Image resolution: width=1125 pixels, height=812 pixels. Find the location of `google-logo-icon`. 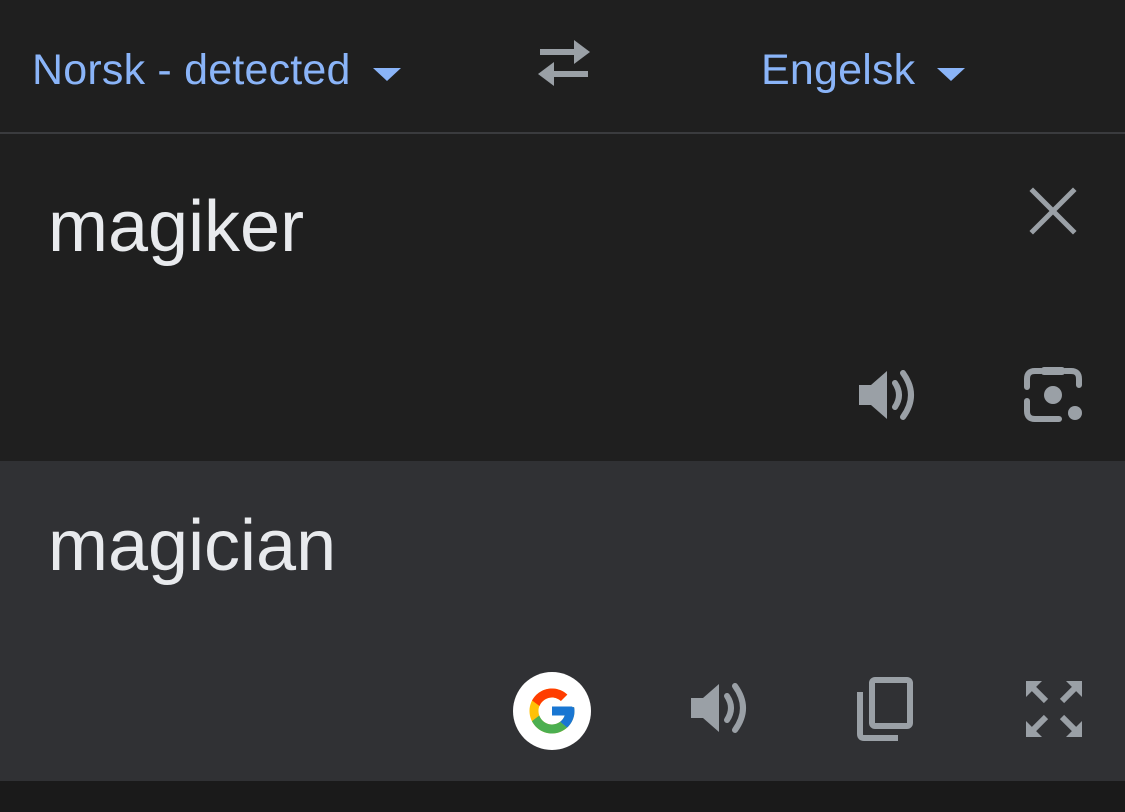

google-logo-icon is located at coordinates (552, 711).